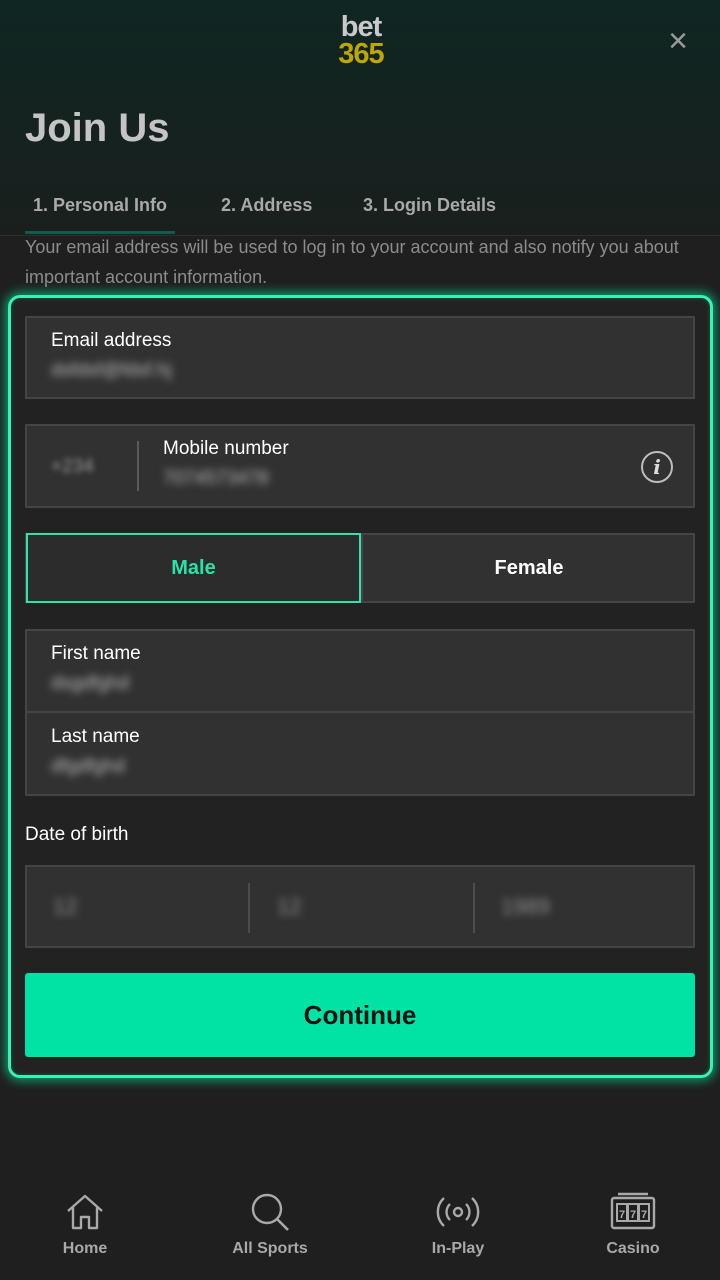  I want to click on last-name-field: Last name dfgdfghd, so click(360, 755).